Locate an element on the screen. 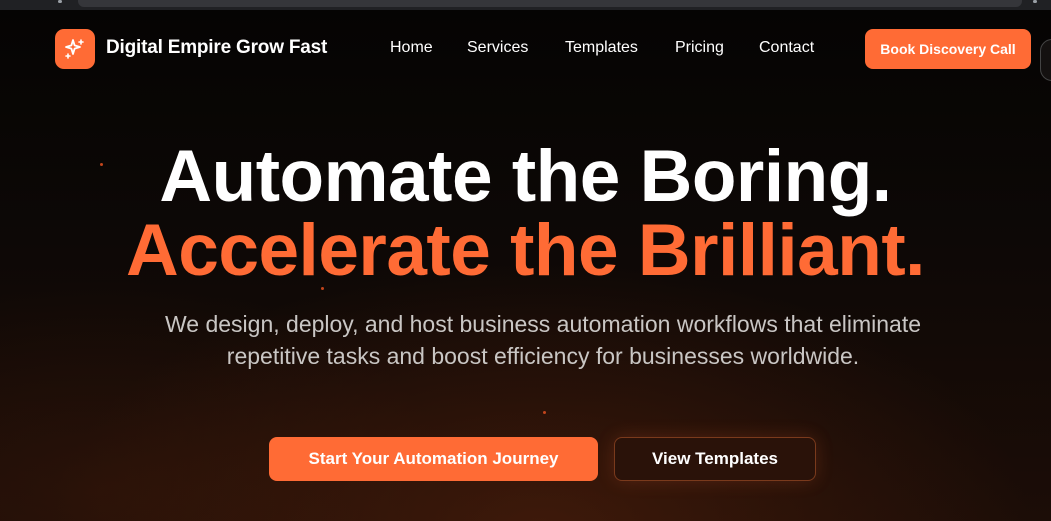 Image resolution: width=1051 pixels, height=521 pixels. logo is located at coordinates (75, 49).